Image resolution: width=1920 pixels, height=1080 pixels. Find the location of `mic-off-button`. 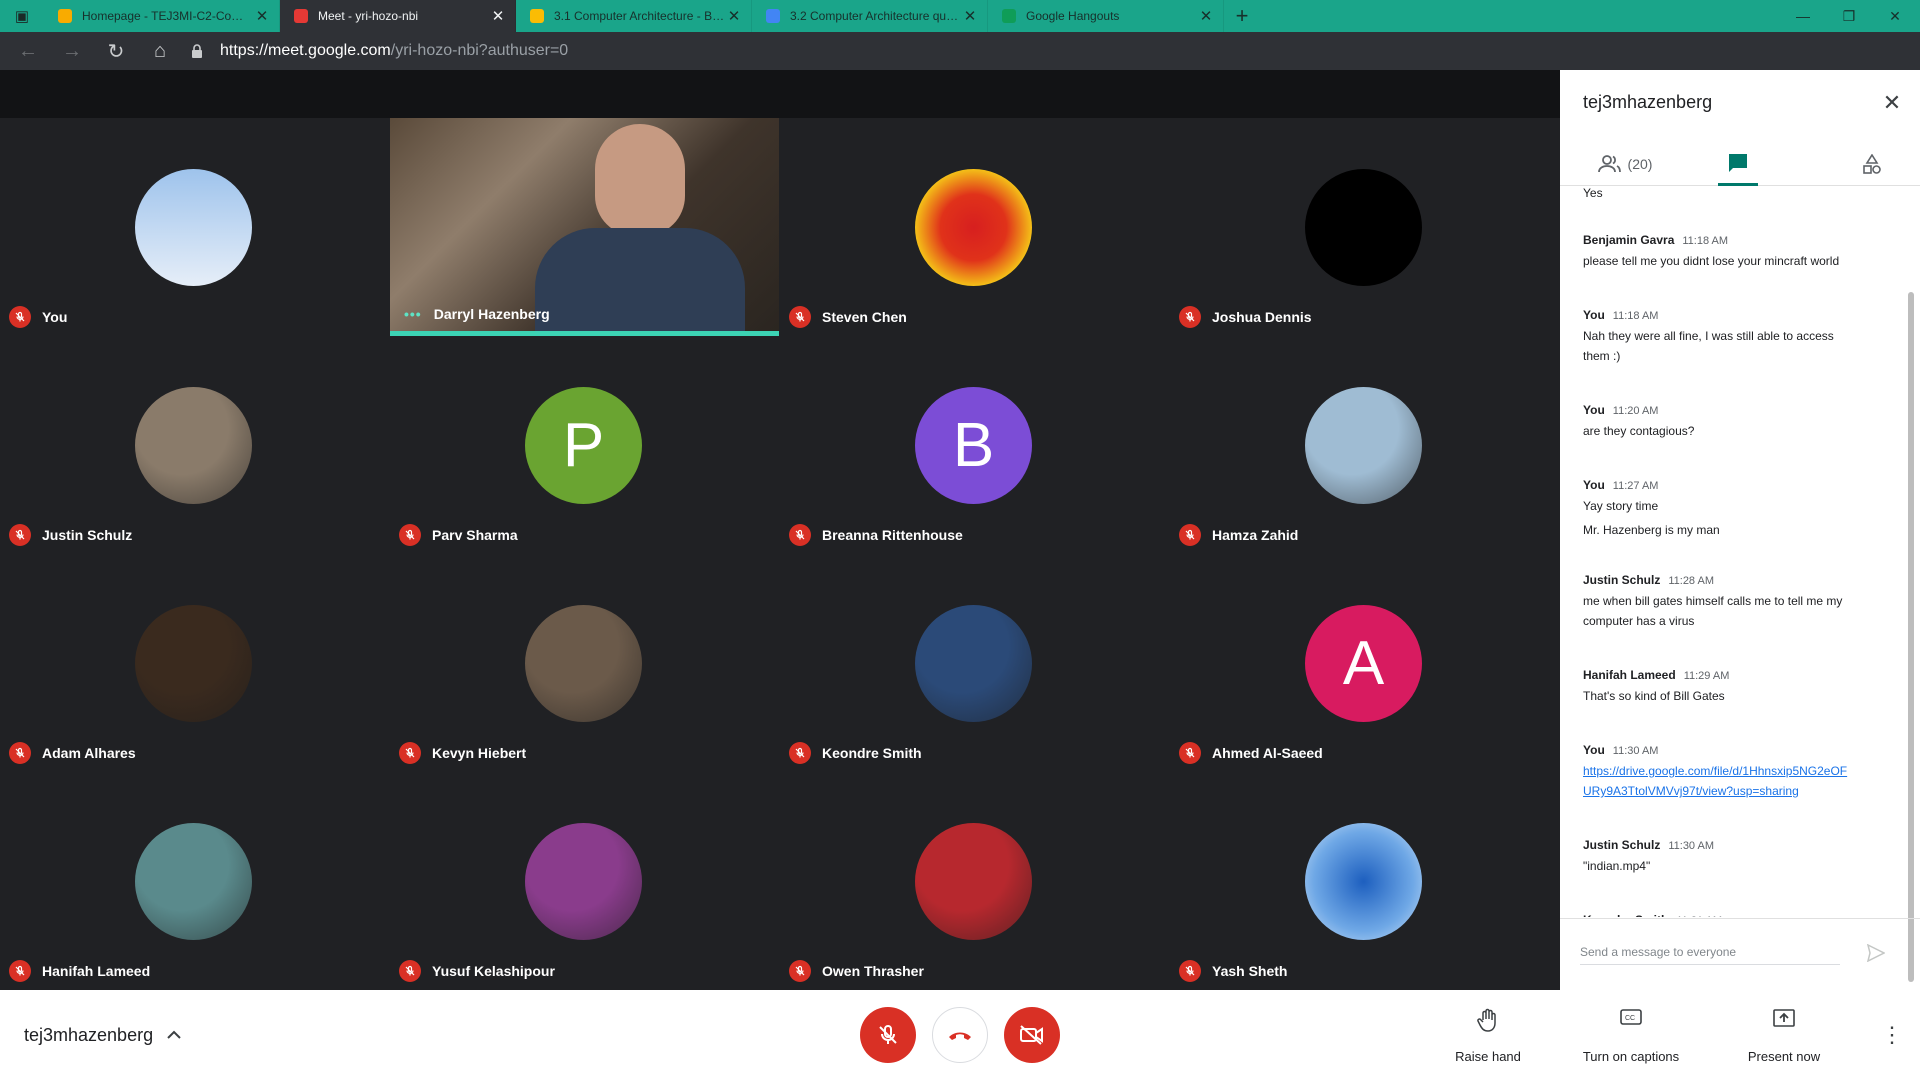

mic-off-button is located at coordinates (888, 1035).